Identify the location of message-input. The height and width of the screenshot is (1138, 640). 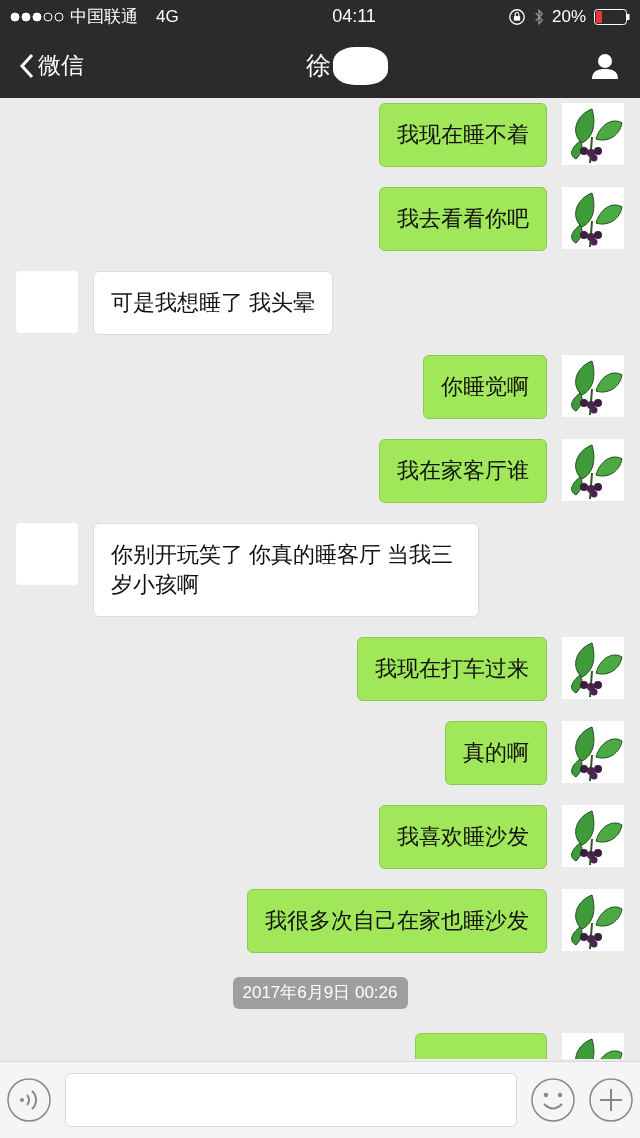
(291, 1100).